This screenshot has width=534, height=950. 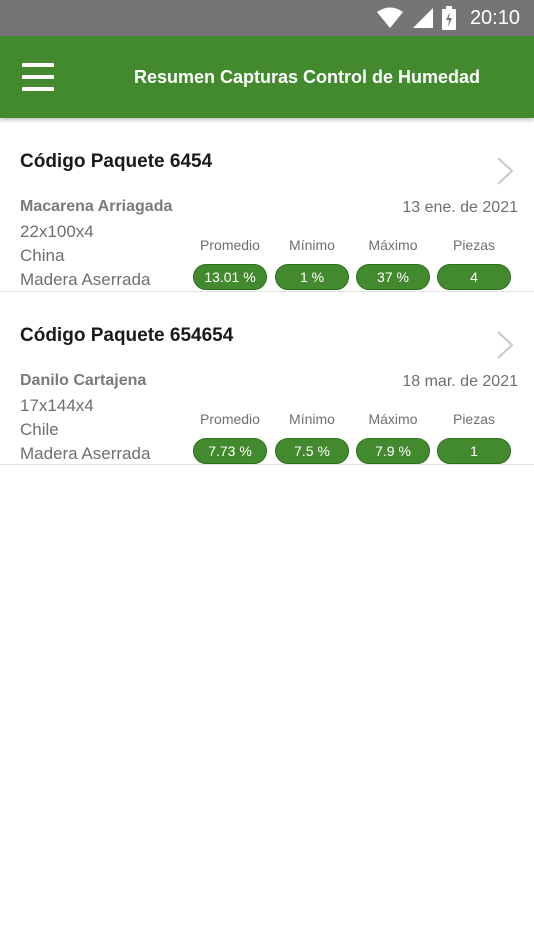 What do you see at coordinates (57, 405) in the screenshot?
I see `package-dimensions: 17x144x4` at bounding box center [57, 405].